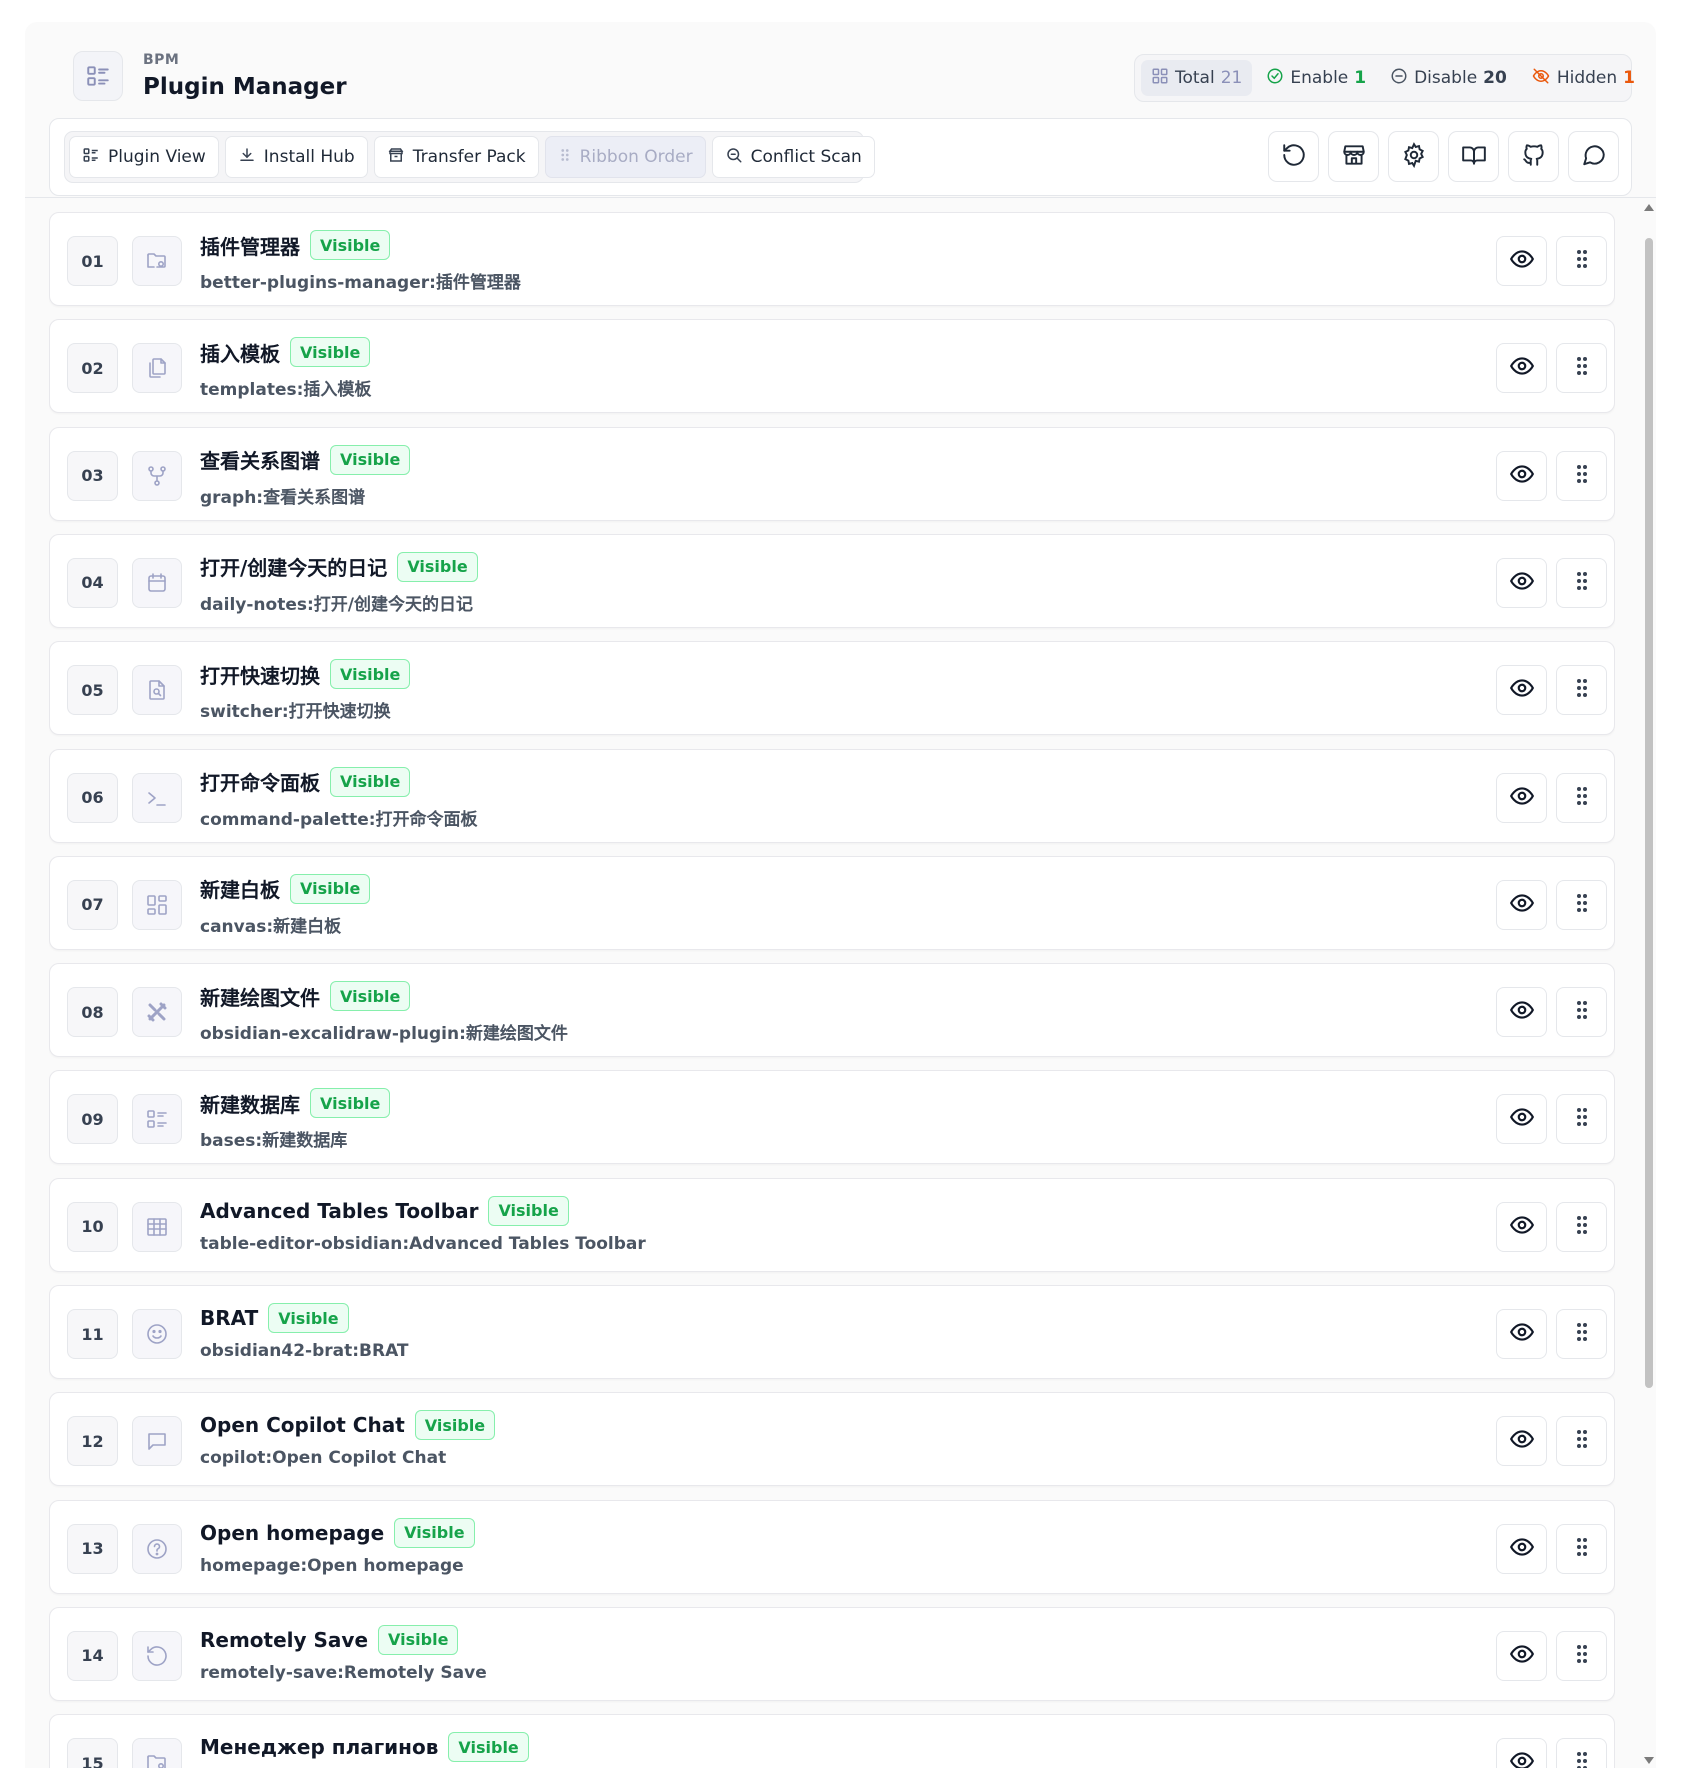 This screenshot has height=1768, width=1681. Describe the element at coordinates (245, 87) in the screenshot. I see `page-title: Plugin Manager` at that location.